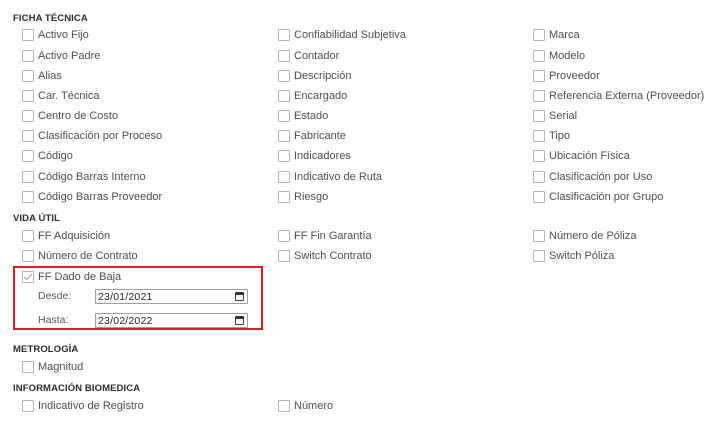  What do you see at coordinates (581, 156) in the screenshot?
I see `checkbox-ubicacion-fisica: Ubicación Física` at bounding box center [581, 156].